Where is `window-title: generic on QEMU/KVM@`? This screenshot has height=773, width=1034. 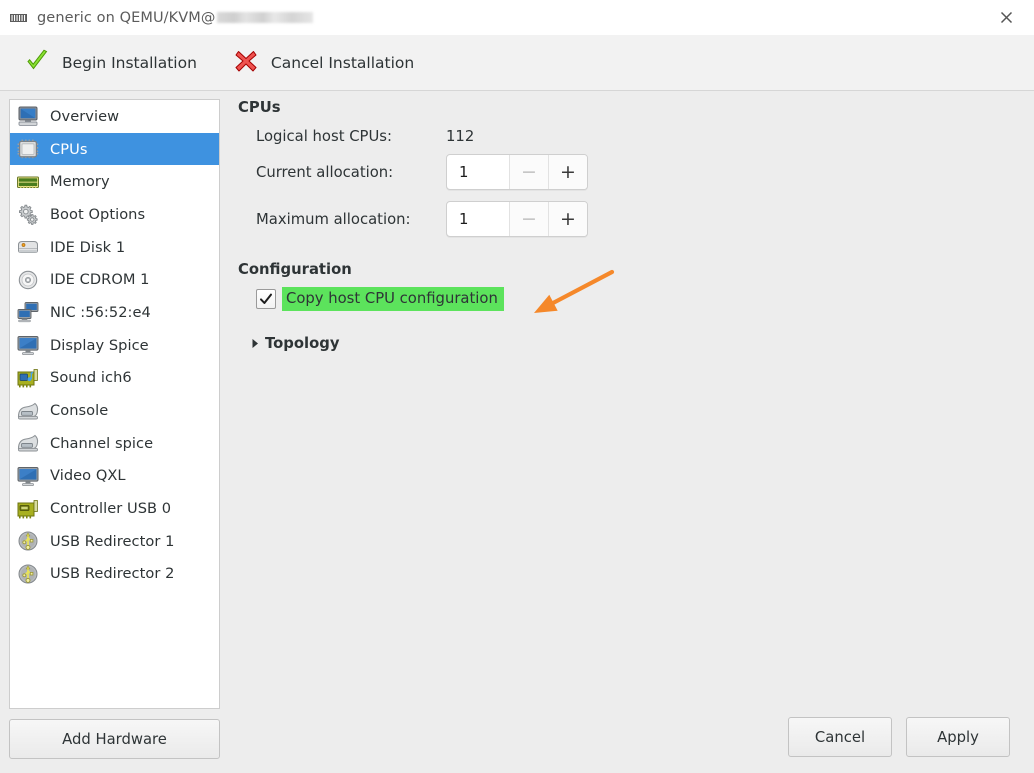
window-title: generic on QEMU/KVM@ is located at coordinates (175, 18).